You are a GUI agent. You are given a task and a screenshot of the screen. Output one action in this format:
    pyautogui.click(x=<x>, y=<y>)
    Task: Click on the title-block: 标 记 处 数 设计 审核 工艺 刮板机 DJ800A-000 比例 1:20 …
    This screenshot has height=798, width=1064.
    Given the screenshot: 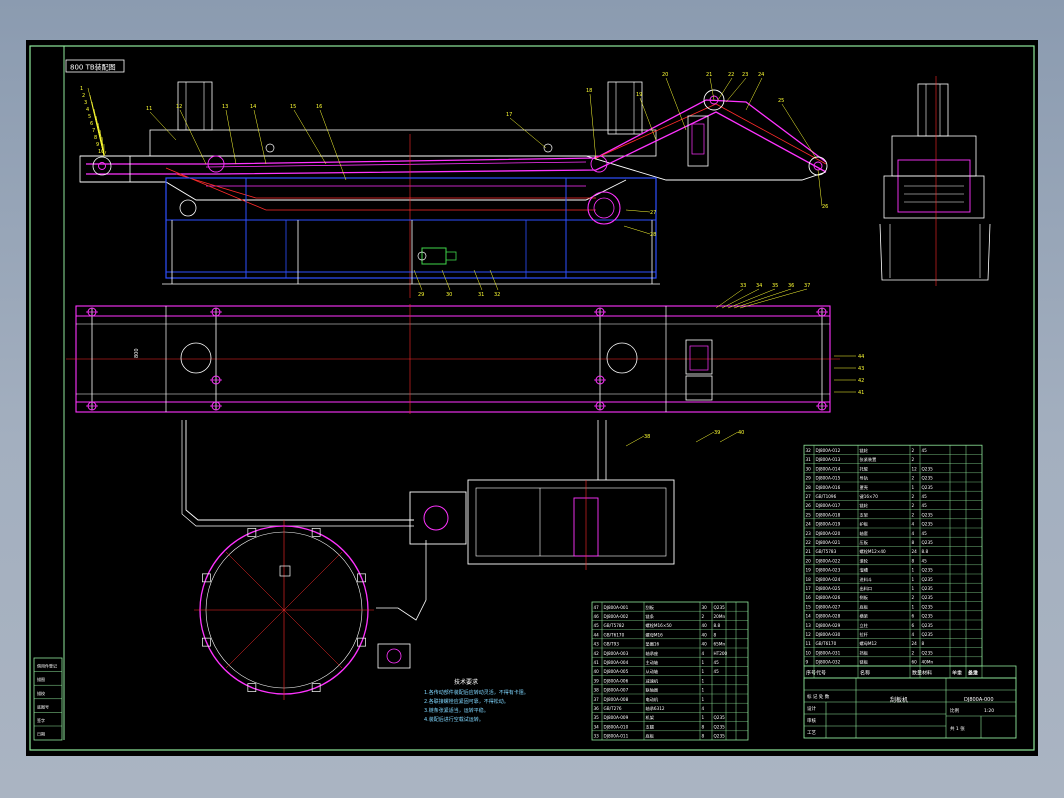 What is the action you would take?
    pyautogui.click(x=910, y=708)
    